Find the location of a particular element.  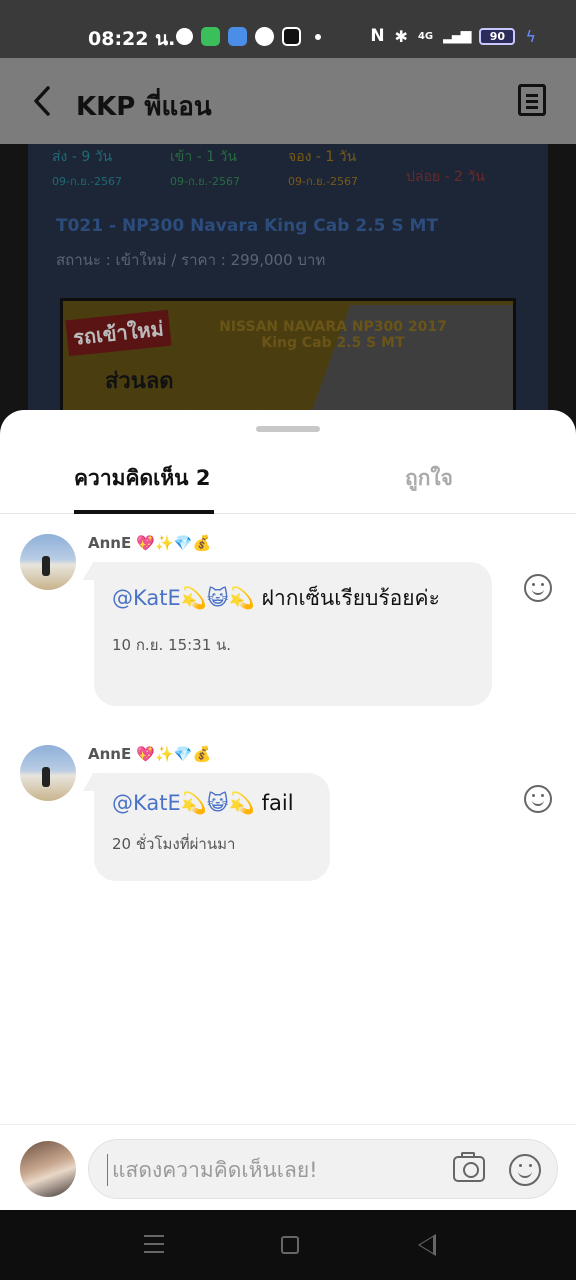

dot-icon is located at coordinates (318, 36).